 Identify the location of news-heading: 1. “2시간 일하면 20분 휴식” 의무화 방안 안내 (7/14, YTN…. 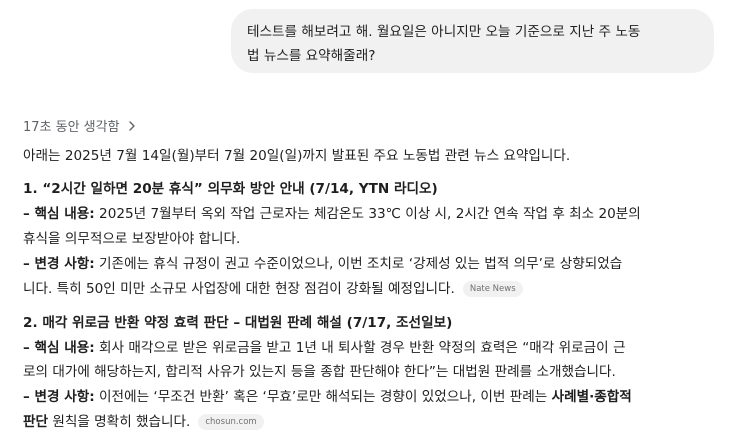
(230, 189).